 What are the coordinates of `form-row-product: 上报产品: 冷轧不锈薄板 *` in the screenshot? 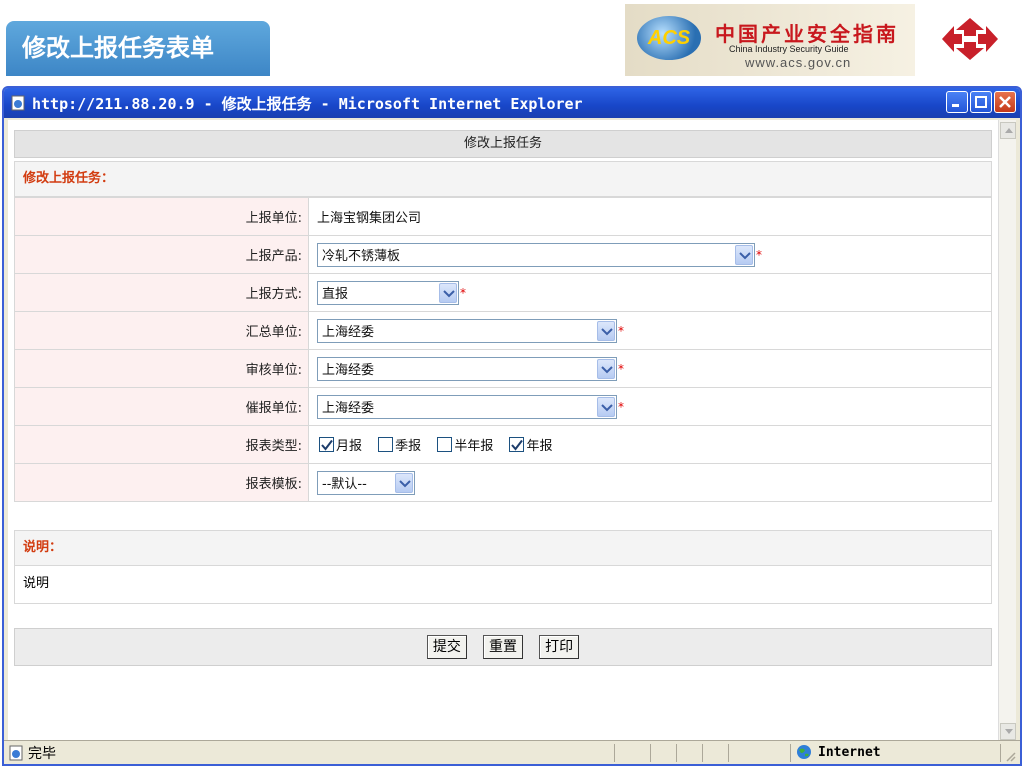 It's located at (503, 254).